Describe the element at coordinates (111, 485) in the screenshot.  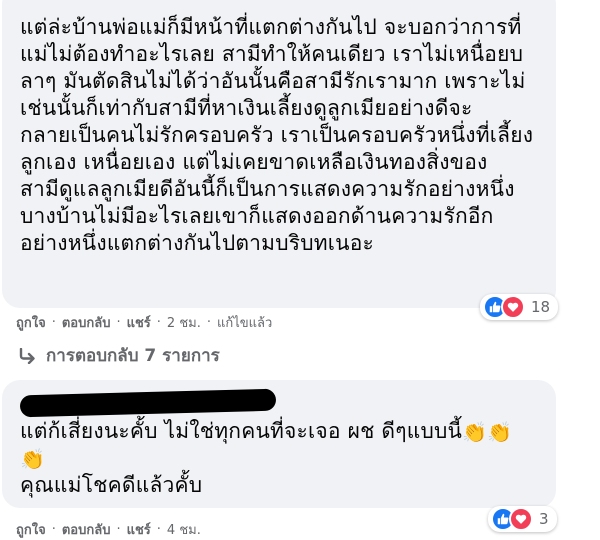
I see `comment-line: คุณแม่โชคดีแล้วคั้บ` at that location.